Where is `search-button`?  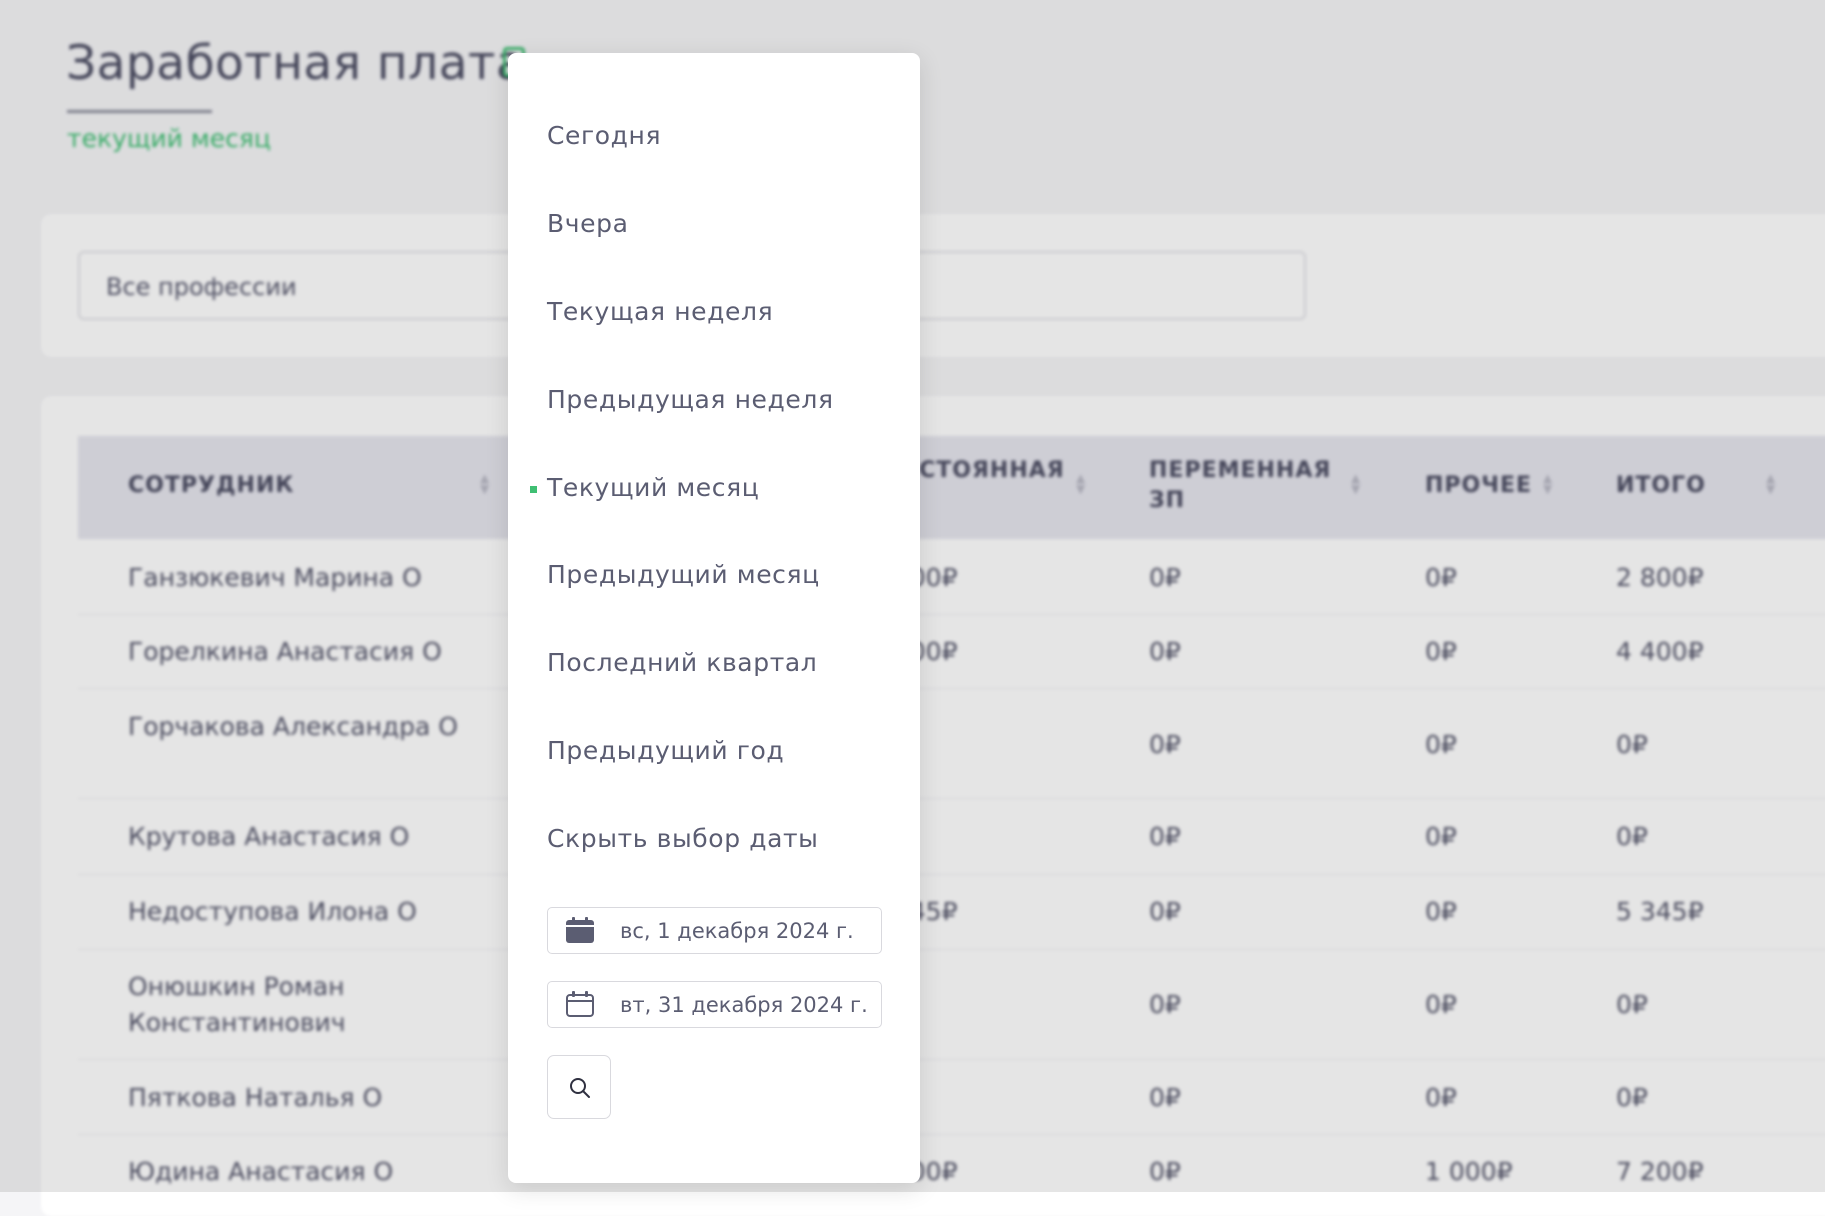 search-button is located at coordinates (579, 1087).